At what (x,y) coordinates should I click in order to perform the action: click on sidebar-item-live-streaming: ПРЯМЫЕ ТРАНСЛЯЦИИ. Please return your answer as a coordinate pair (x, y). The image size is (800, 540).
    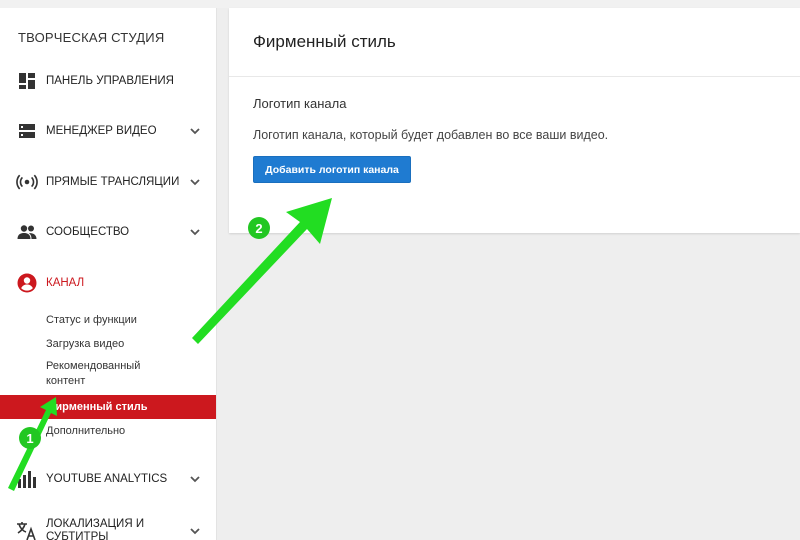
    Looking at the image, I should click on (108, 182).